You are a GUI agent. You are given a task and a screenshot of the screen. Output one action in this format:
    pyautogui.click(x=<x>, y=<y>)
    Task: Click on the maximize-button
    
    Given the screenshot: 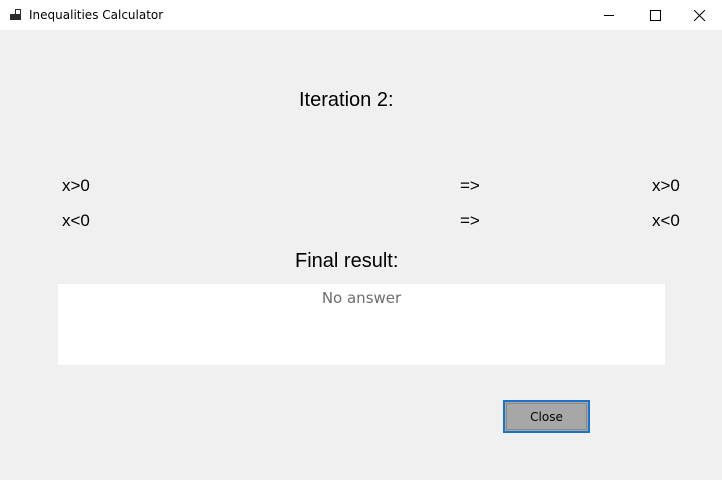 What is the action you would take?
    pyautogui.click(x=655, y=15)
    